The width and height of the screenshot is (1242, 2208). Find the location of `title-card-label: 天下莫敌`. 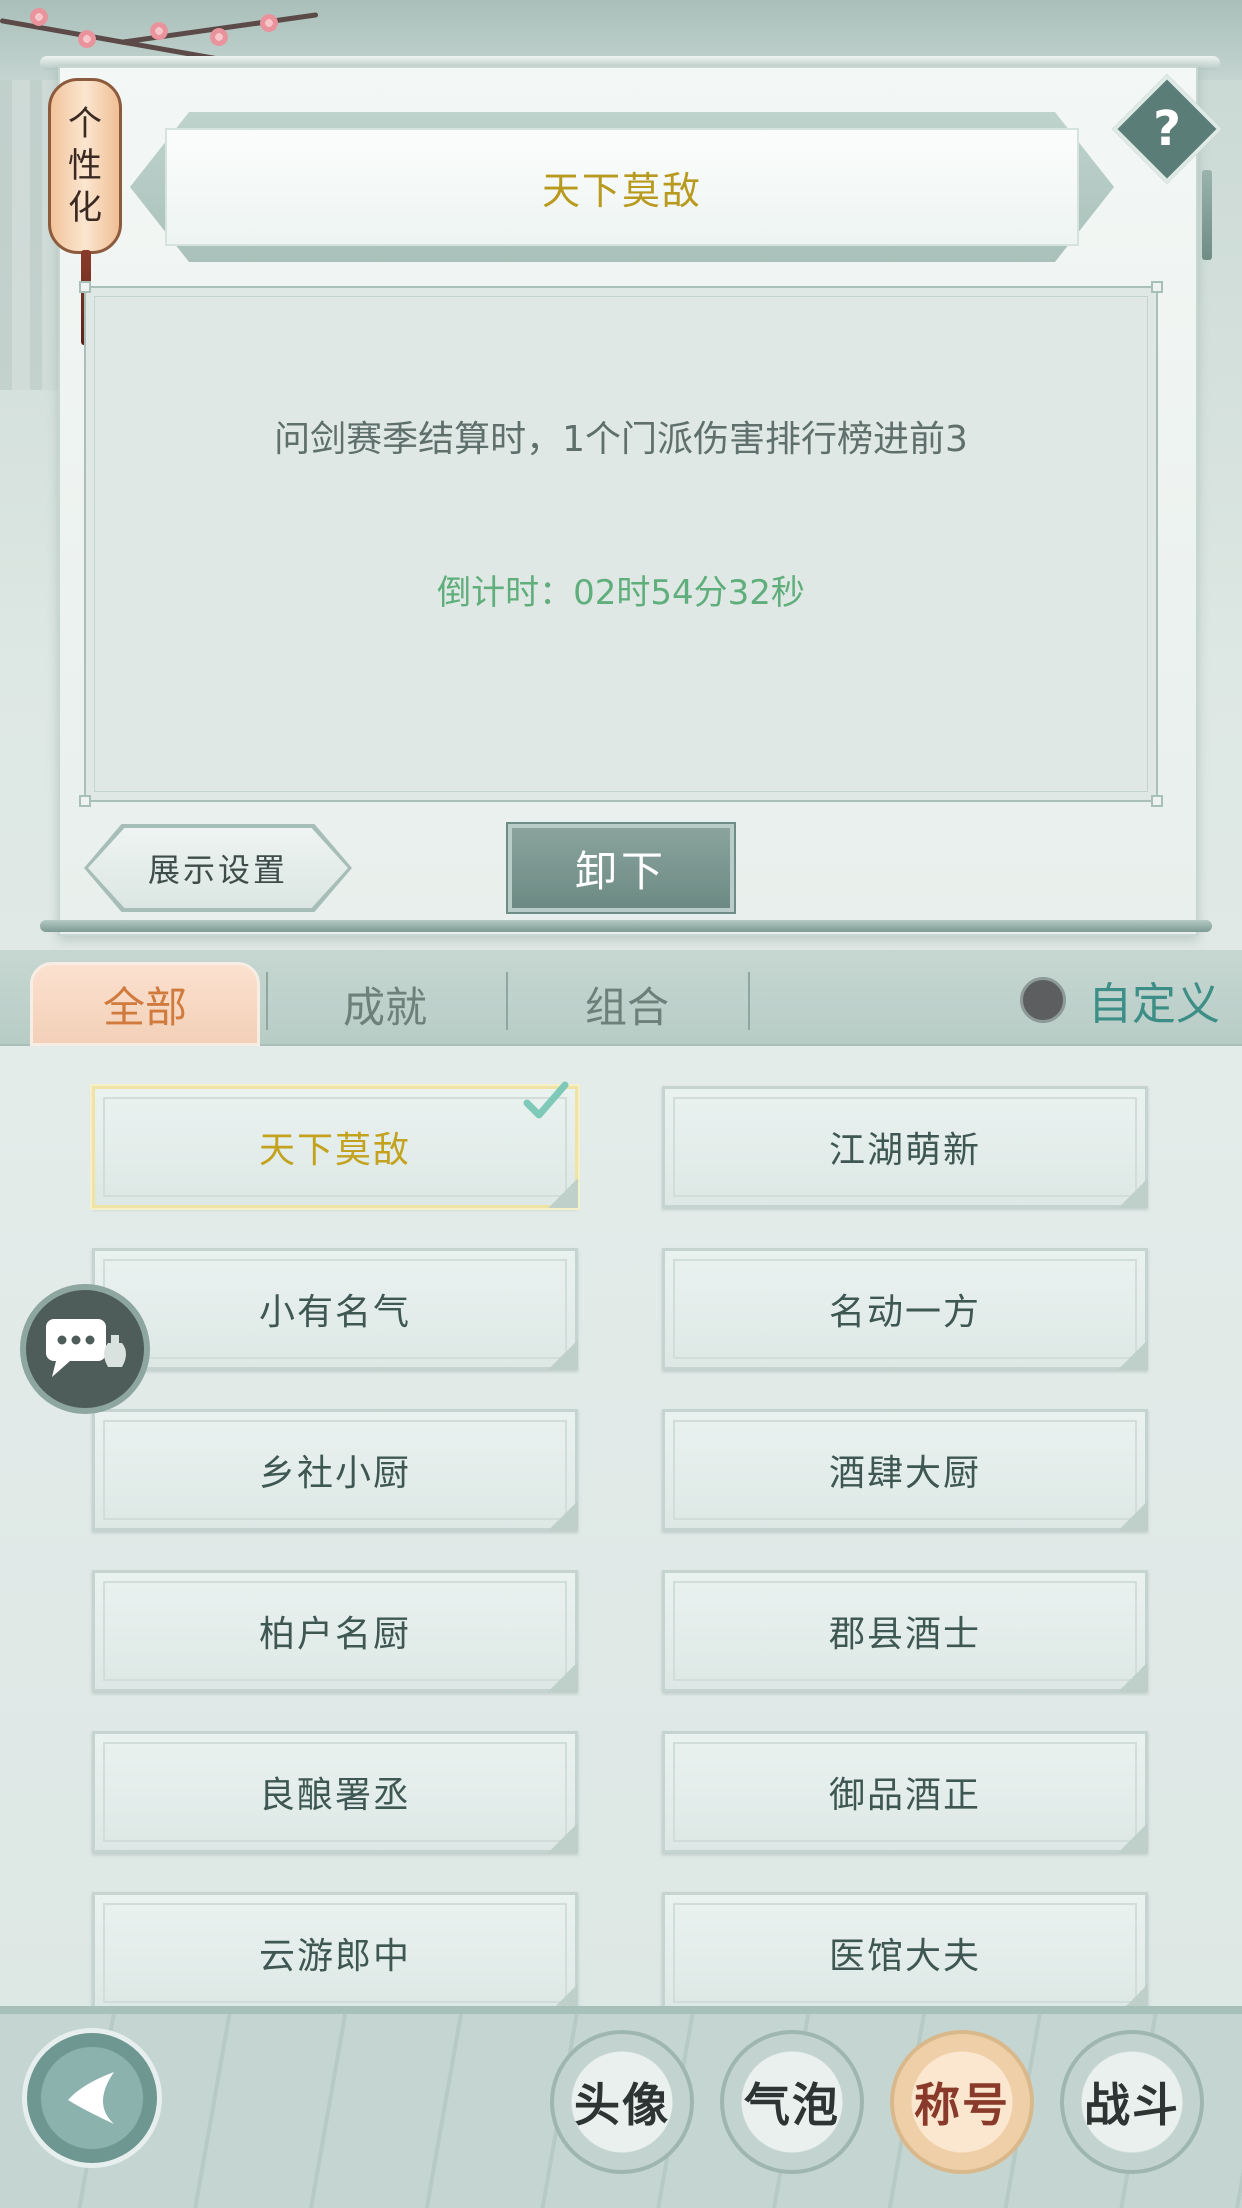

title-card-label: 天下莫敌 is located at coordinates (334, 1150).